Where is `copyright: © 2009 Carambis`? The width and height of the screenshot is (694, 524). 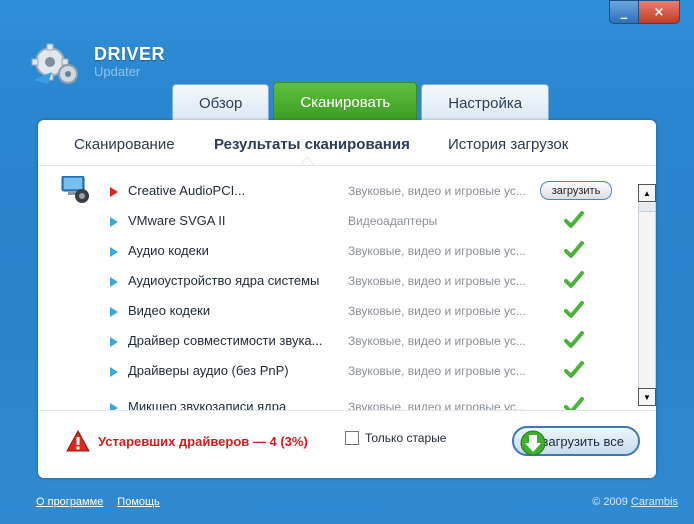 copyright: © 2009 Carambis is located at coordinates (635, 502).